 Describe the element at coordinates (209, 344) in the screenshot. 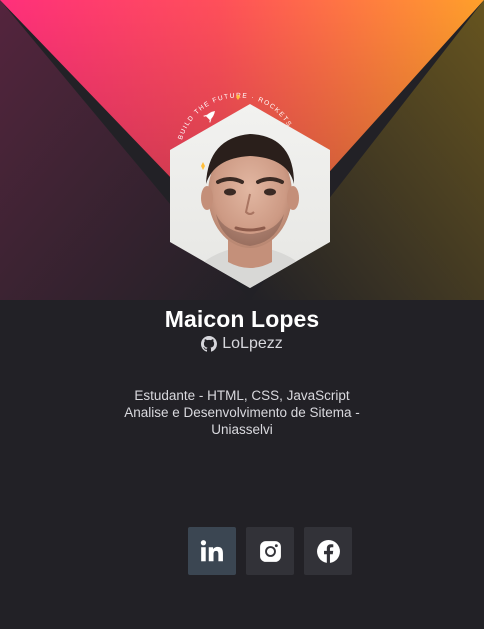

I see `github-icon` at that location.